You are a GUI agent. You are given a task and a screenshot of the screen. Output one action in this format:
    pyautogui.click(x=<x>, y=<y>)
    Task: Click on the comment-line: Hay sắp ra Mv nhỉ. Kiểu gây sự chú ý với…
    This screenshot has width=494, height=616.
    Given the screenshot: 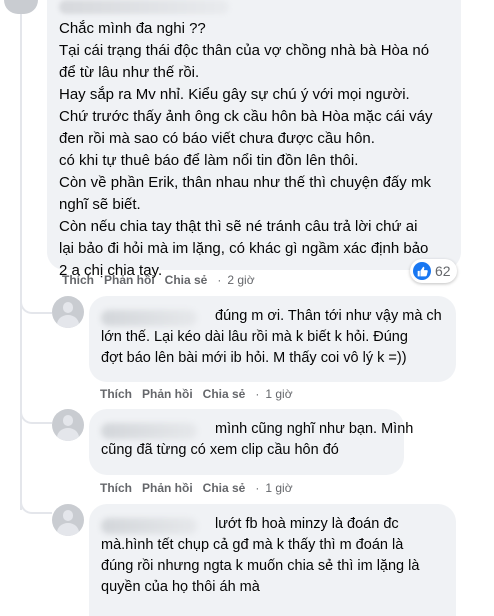 What is the action you would take?
    pyautogui.click(x=234, y=94)
    